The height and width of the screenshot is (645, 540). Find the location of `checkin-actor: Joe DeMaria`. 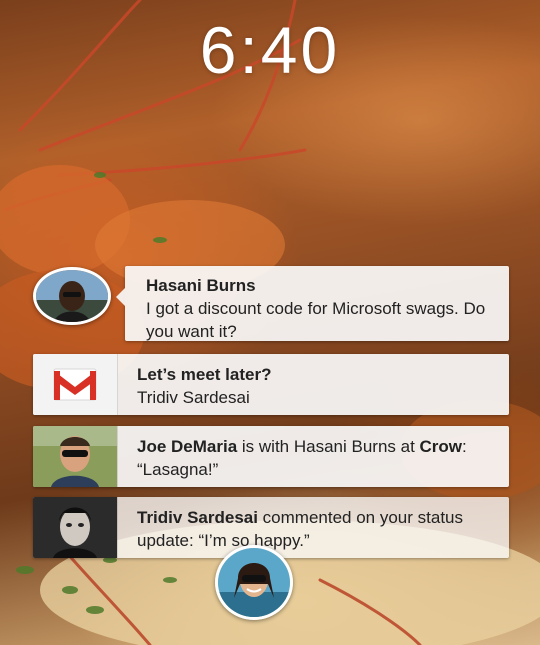

checkin-actor: Joe DeMaria is located at coordinates (187, 446).